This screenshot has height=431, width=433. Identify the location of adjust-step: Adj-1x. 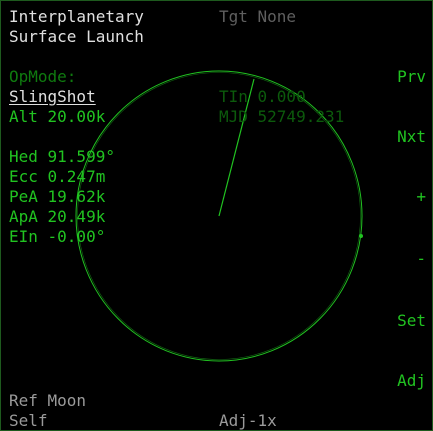
(248, 420).